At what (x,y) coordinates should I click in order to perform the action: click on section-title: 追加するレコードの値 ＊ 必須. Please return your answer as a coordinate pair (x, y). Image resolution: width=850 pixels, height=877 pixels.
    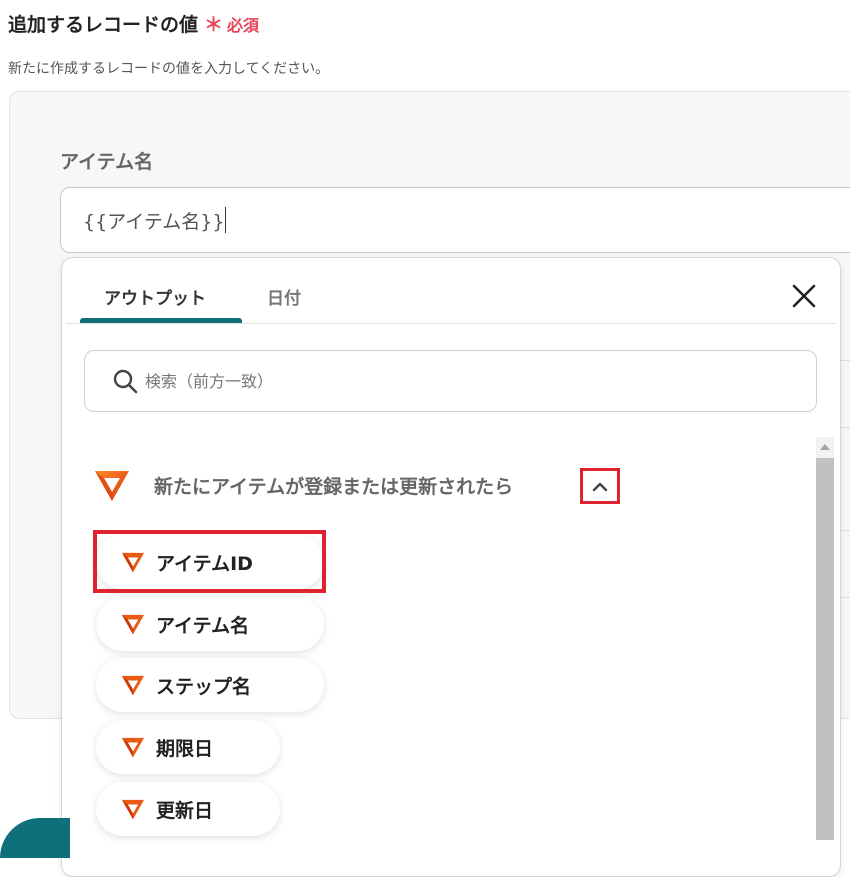
    Looking at the image, I should click on (133, 23).